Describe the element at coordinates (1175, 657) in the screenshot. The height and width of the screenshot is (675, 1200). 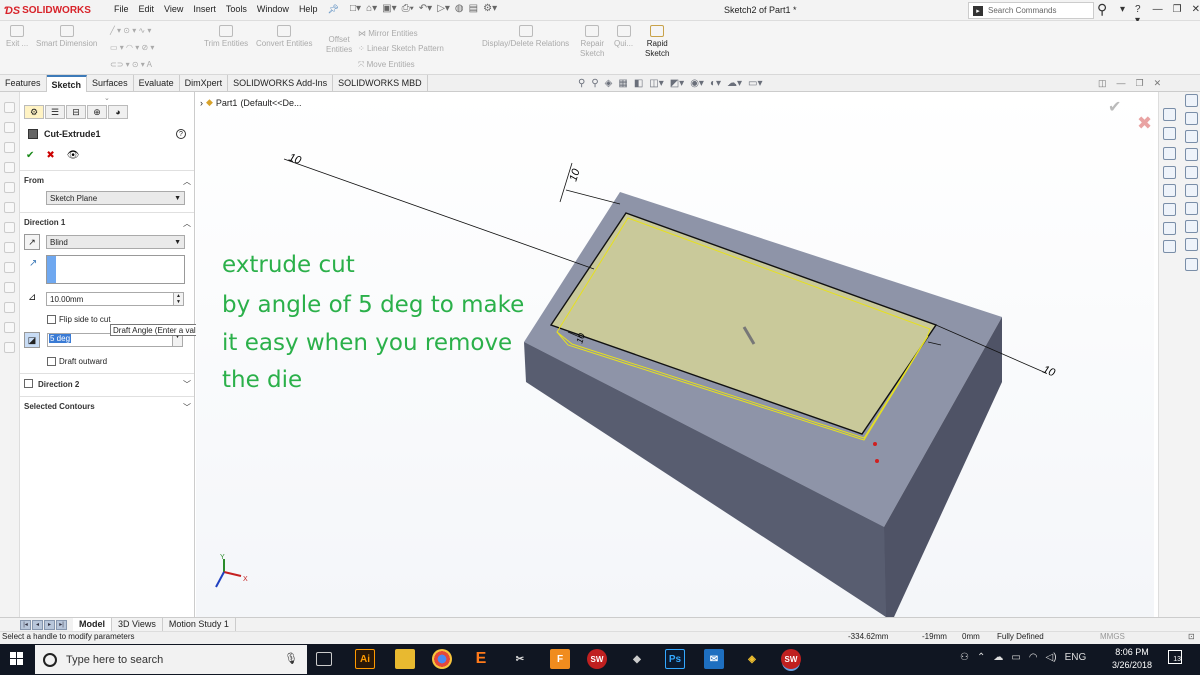
I see `action-center-icon: 13` at that location.